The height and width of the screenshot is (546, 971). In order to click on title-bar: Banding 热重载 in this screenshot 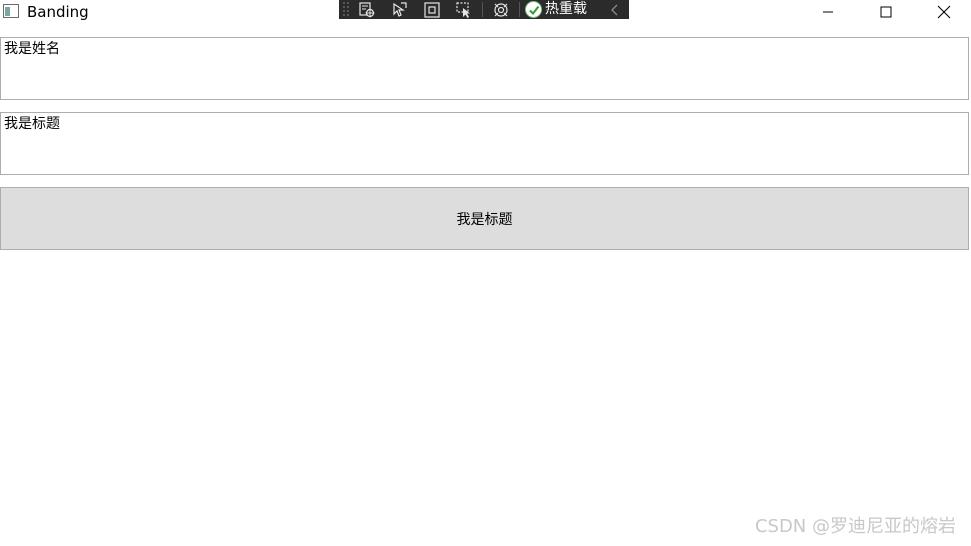, I will do `click(485, 12)`.